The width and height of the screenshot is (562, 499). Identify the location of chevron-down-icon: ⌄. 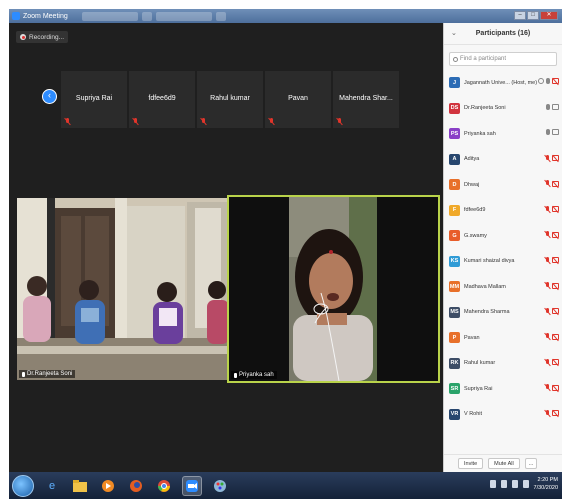
(454, 33).